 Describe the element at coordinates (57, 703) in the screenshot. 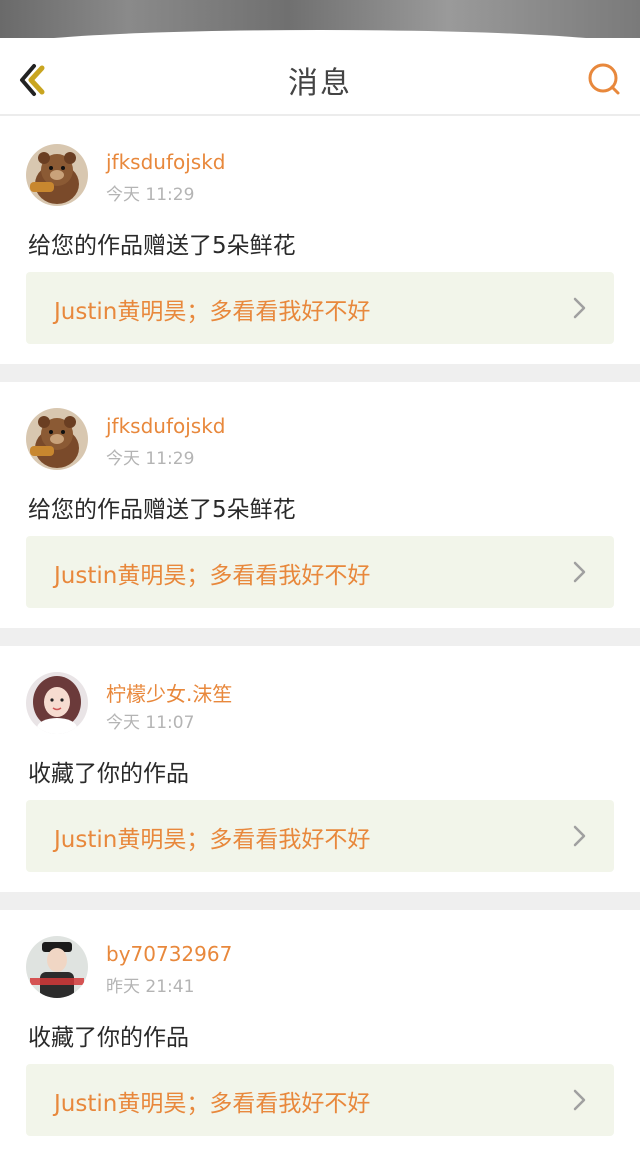

I see `girl-avatar` at that location.